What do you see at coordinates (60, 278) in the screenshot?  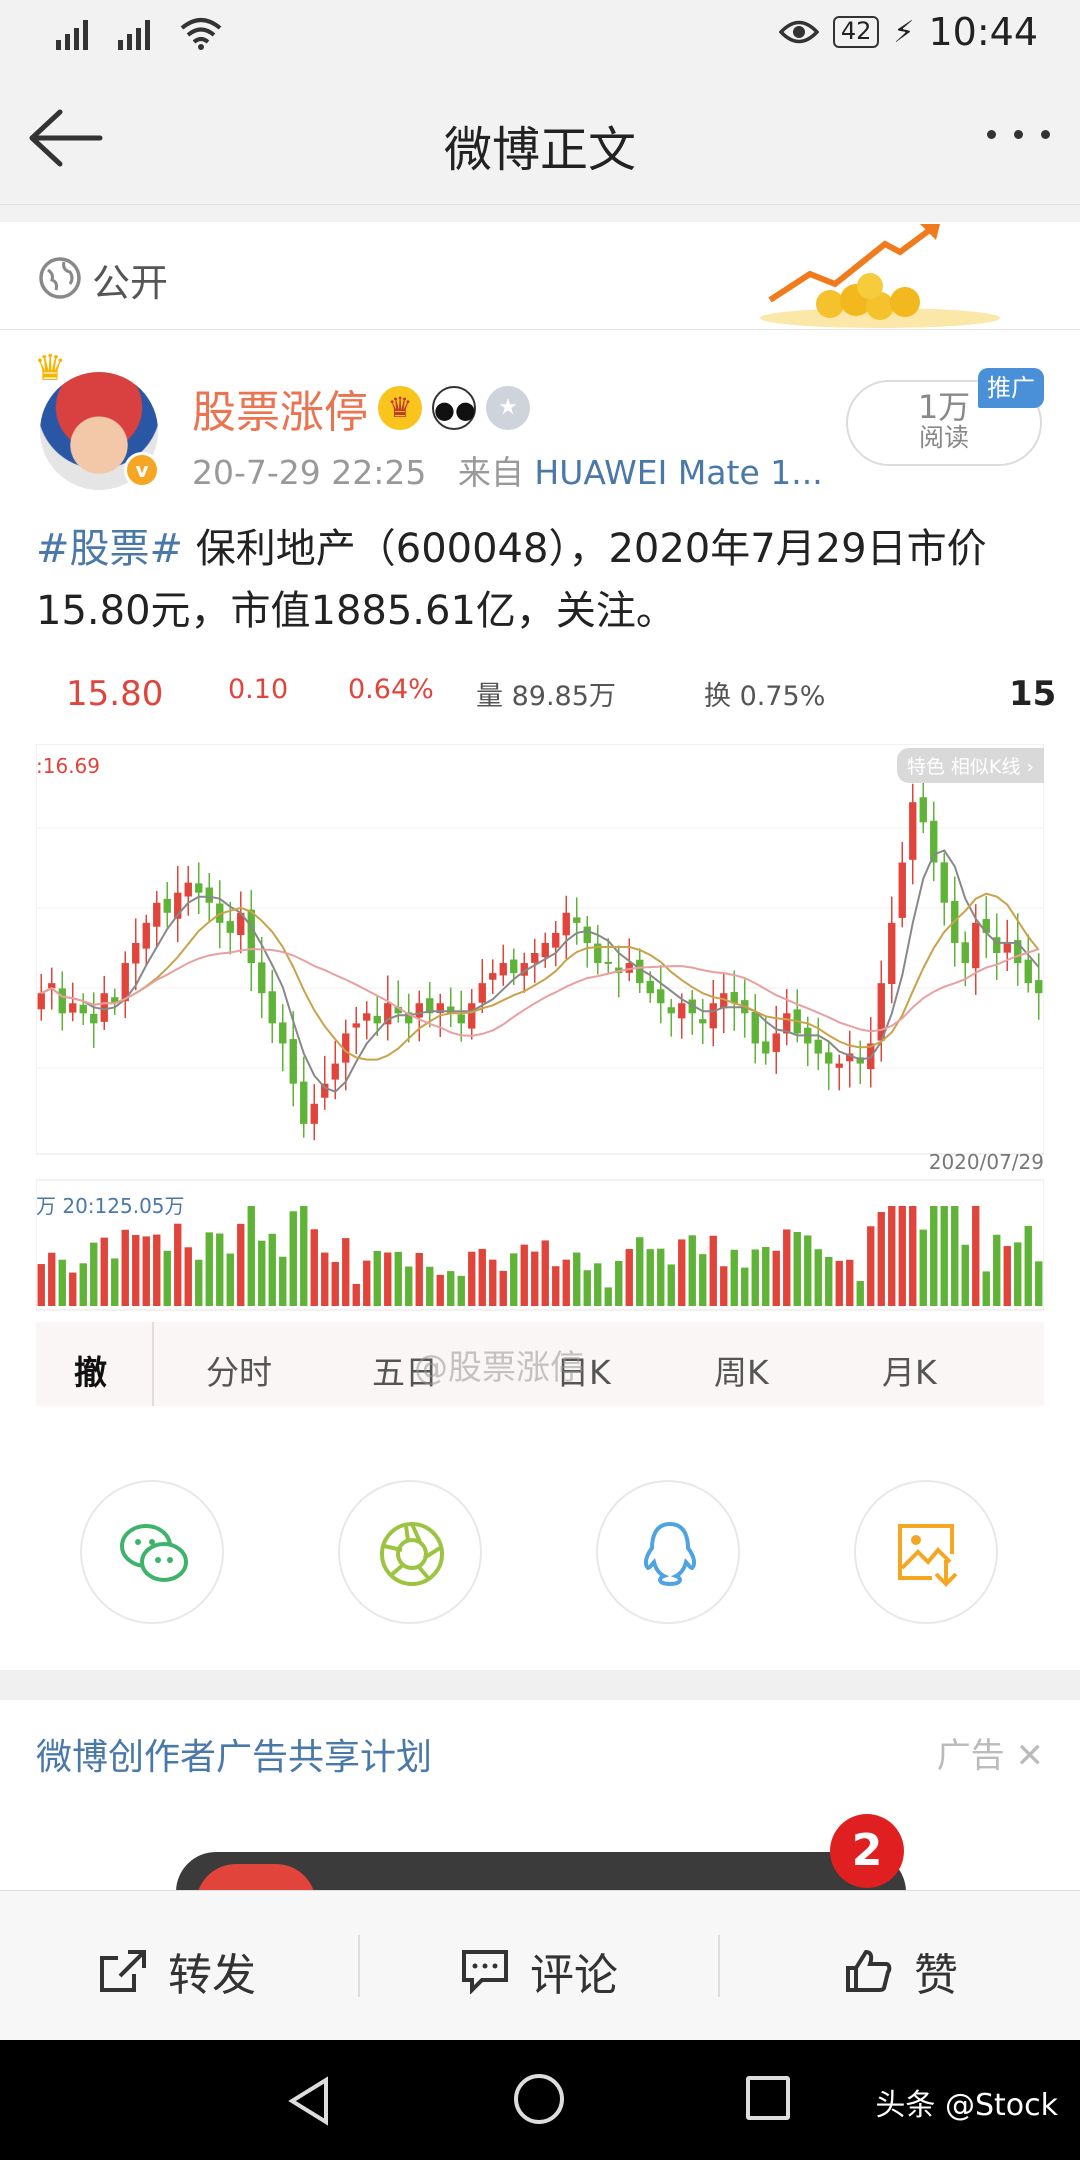 I see `globe-icon` at bounding box center [60, 278].